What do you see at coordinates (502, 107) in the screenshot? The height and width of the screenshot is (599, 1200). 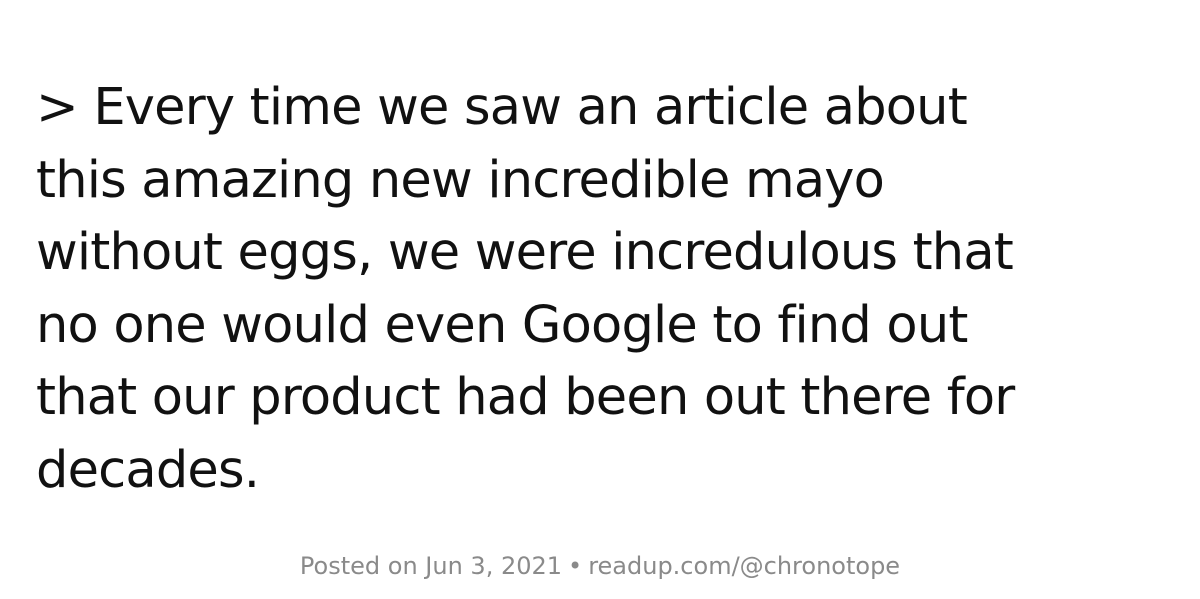 I see `quote-line: > Every time we saw an article about` at bounding box center [502, 107].